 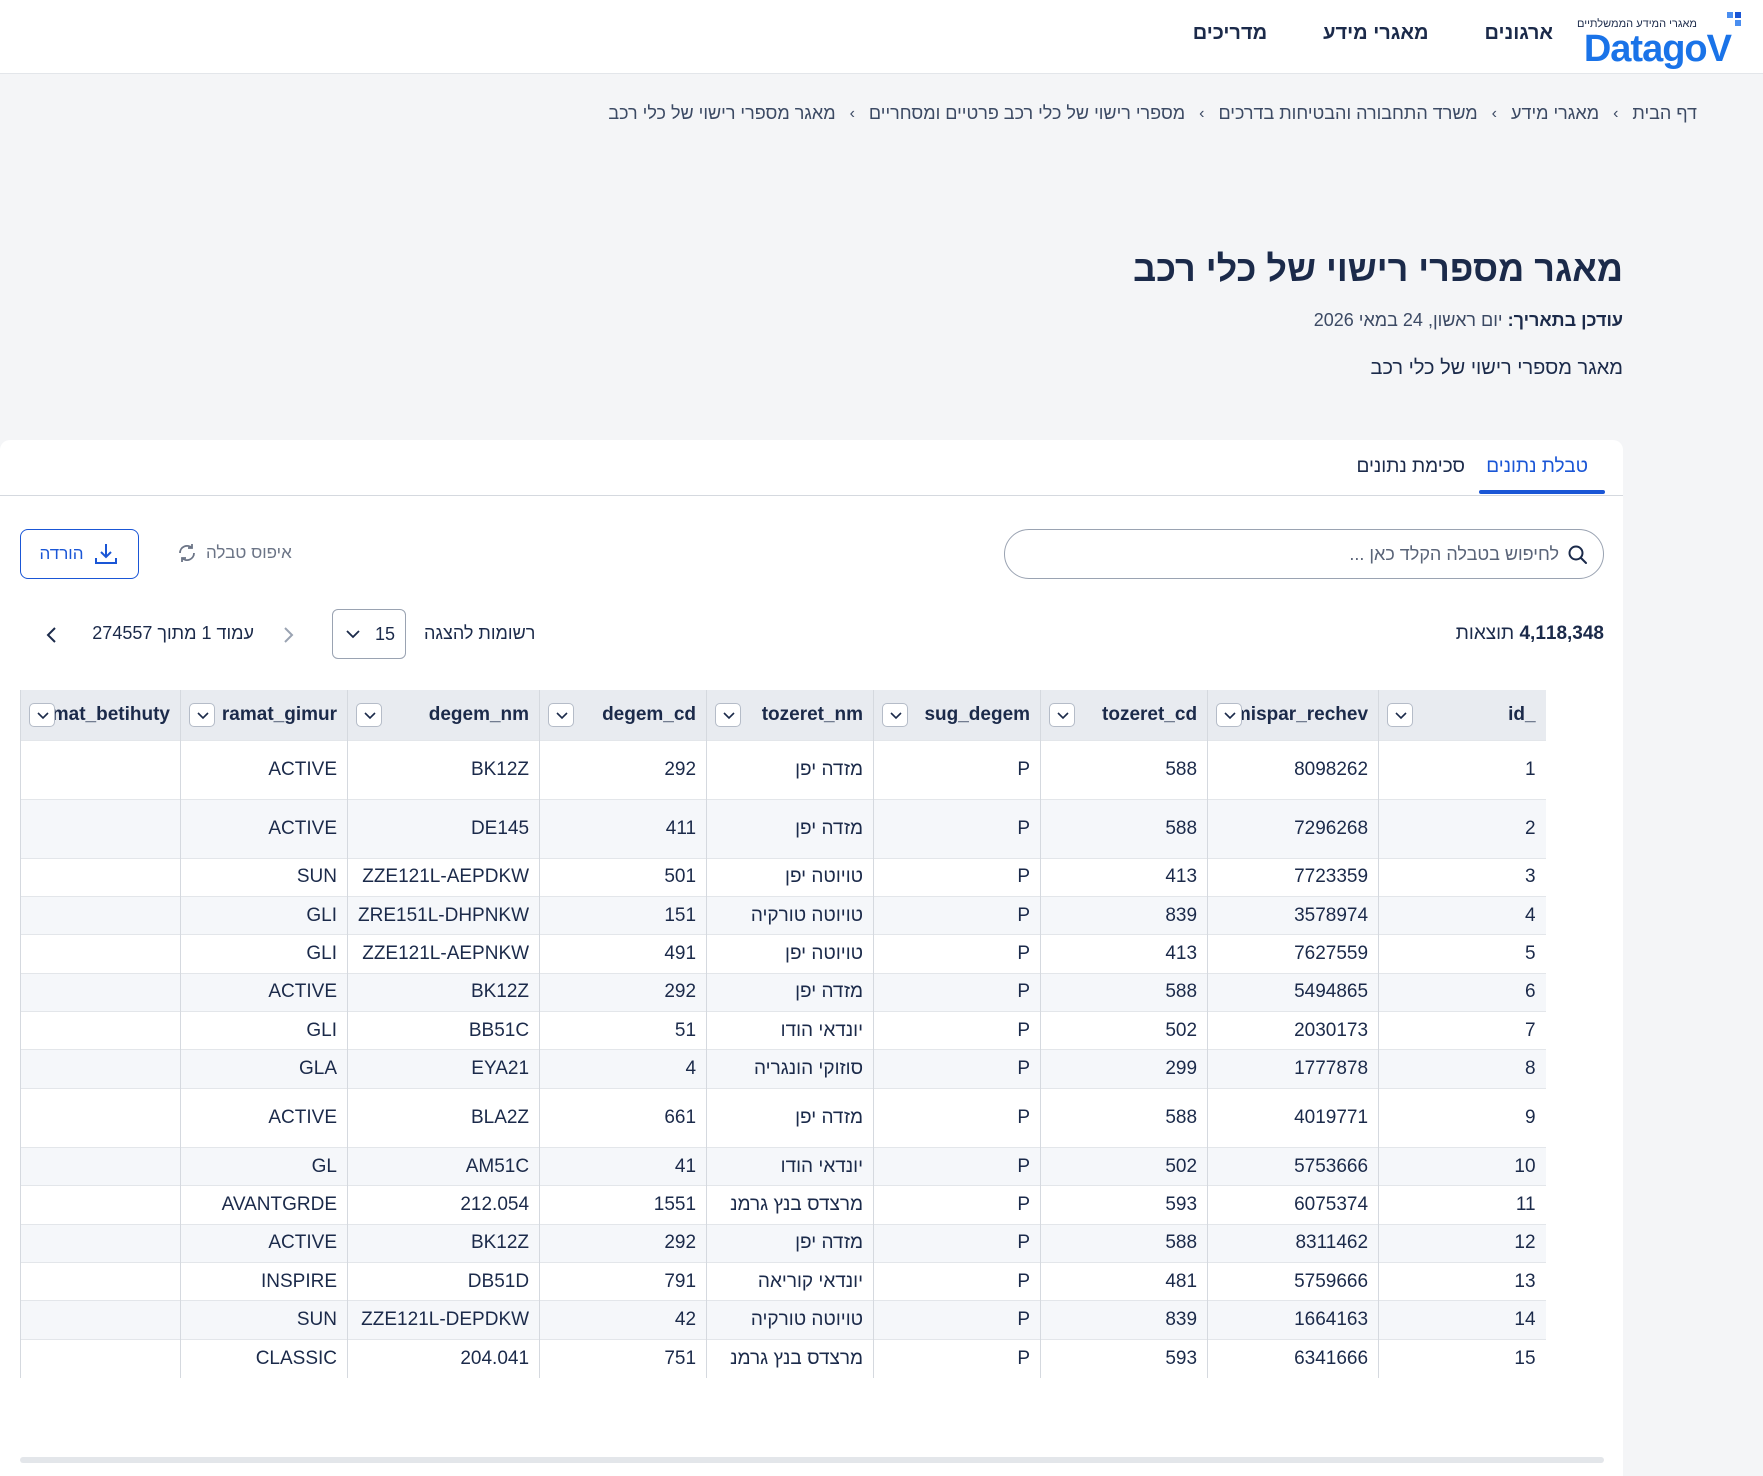 I want to click on column-header: ramat_betihuty, so click(x=100, y=715).